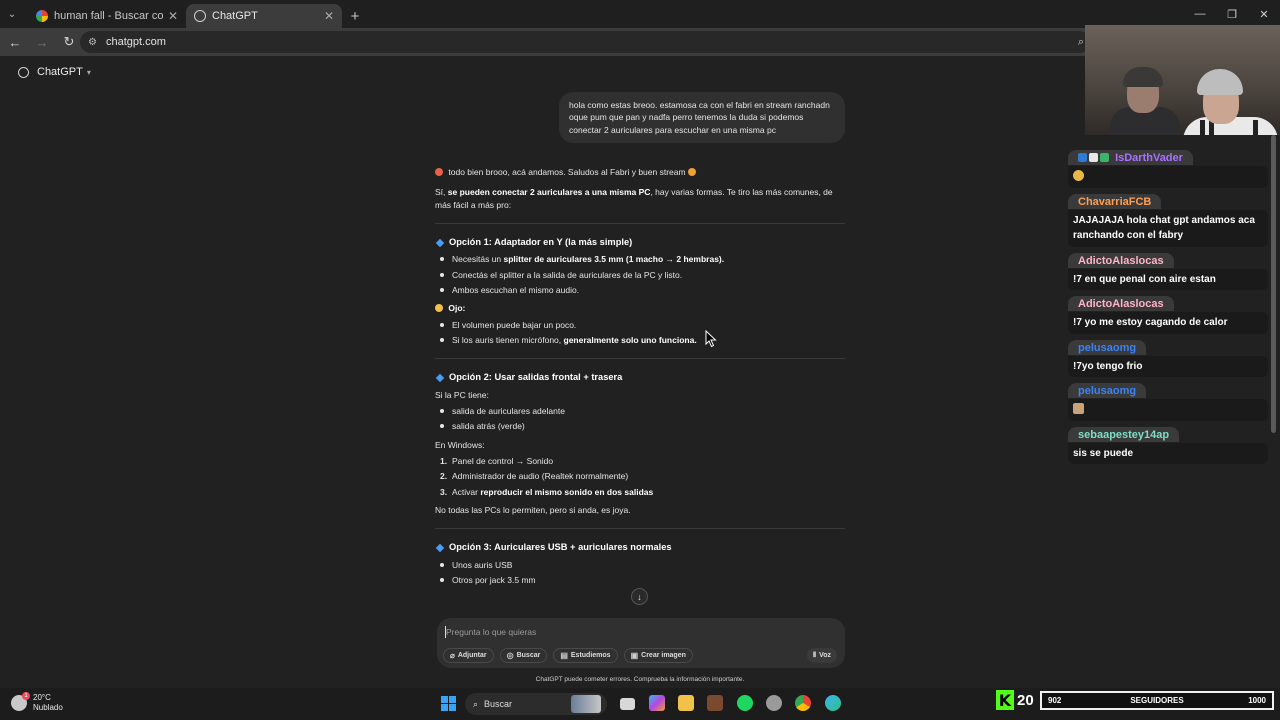  I want to click on chat-username: pelusaomg, so click(1107, 390).